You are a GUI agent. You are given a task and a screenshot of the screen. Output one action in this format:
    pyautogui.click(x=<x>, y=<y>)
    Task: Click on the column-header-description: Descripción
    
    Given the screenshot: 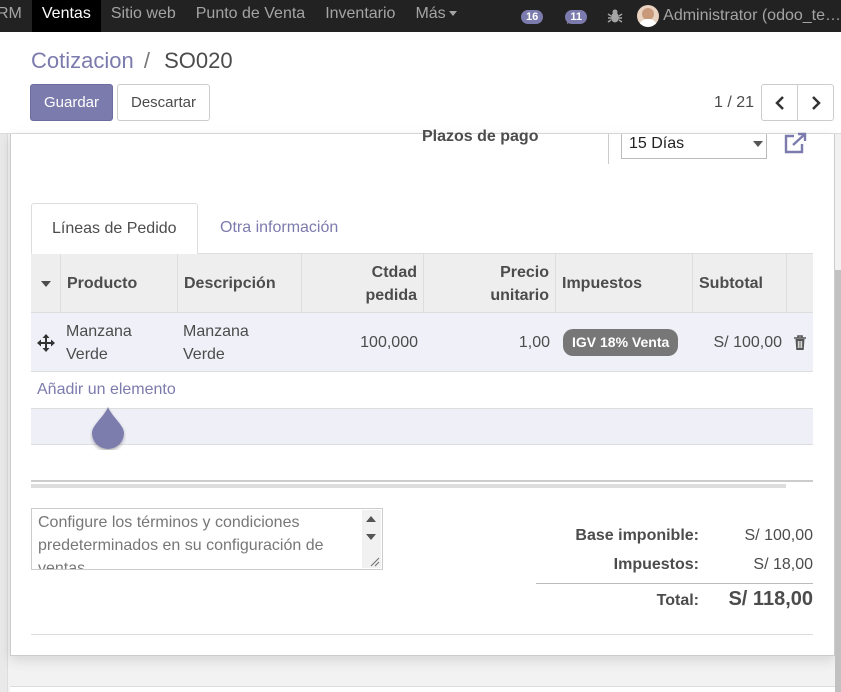 What is the action you would take?
    pyautogui.click(x=240, y=283)
    